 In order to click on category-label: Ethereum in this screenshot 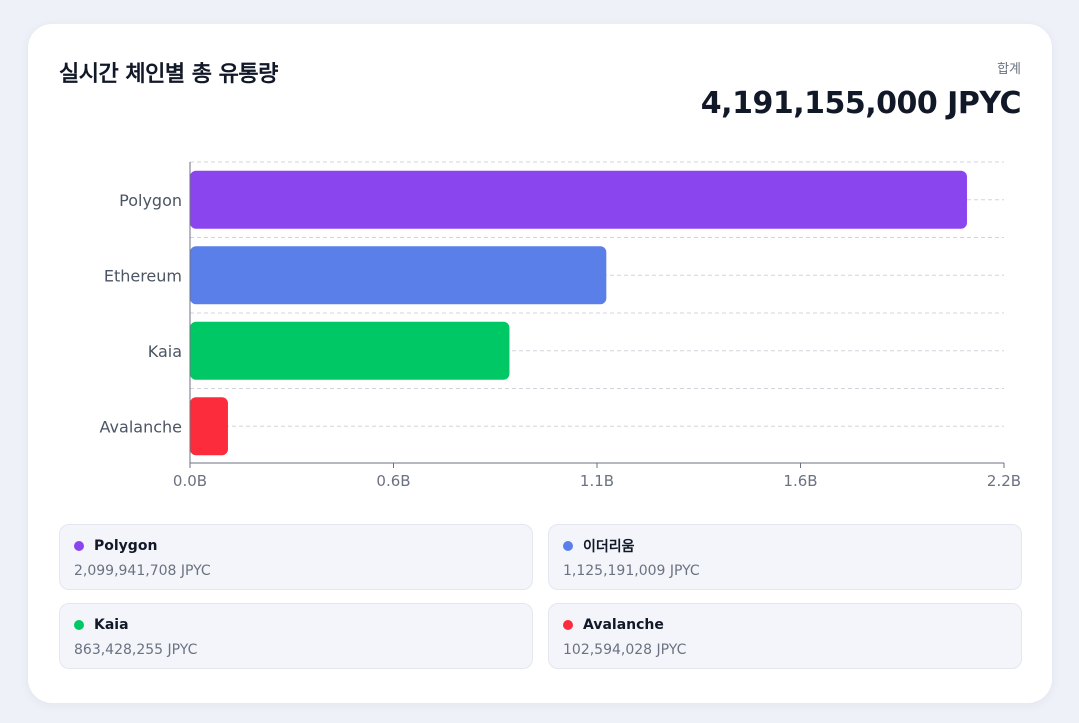, I will do `click(143, 275)`.